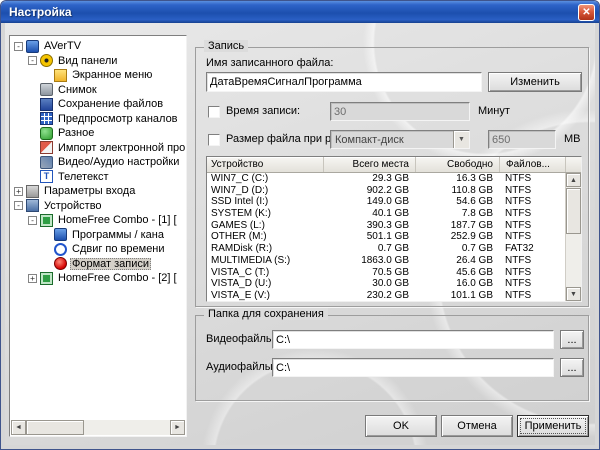  Describe the element at coordinates (400, 111) in the screenshot. I see `record-time-input` at that location.